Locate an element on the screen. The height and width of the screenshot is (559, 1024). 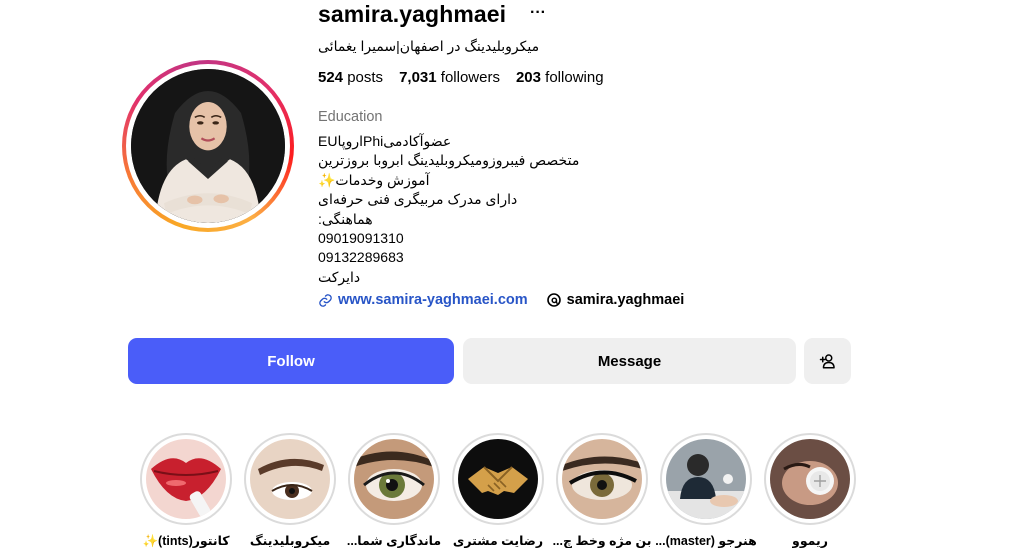
avatar-photo is located at coordinates (208, 146).